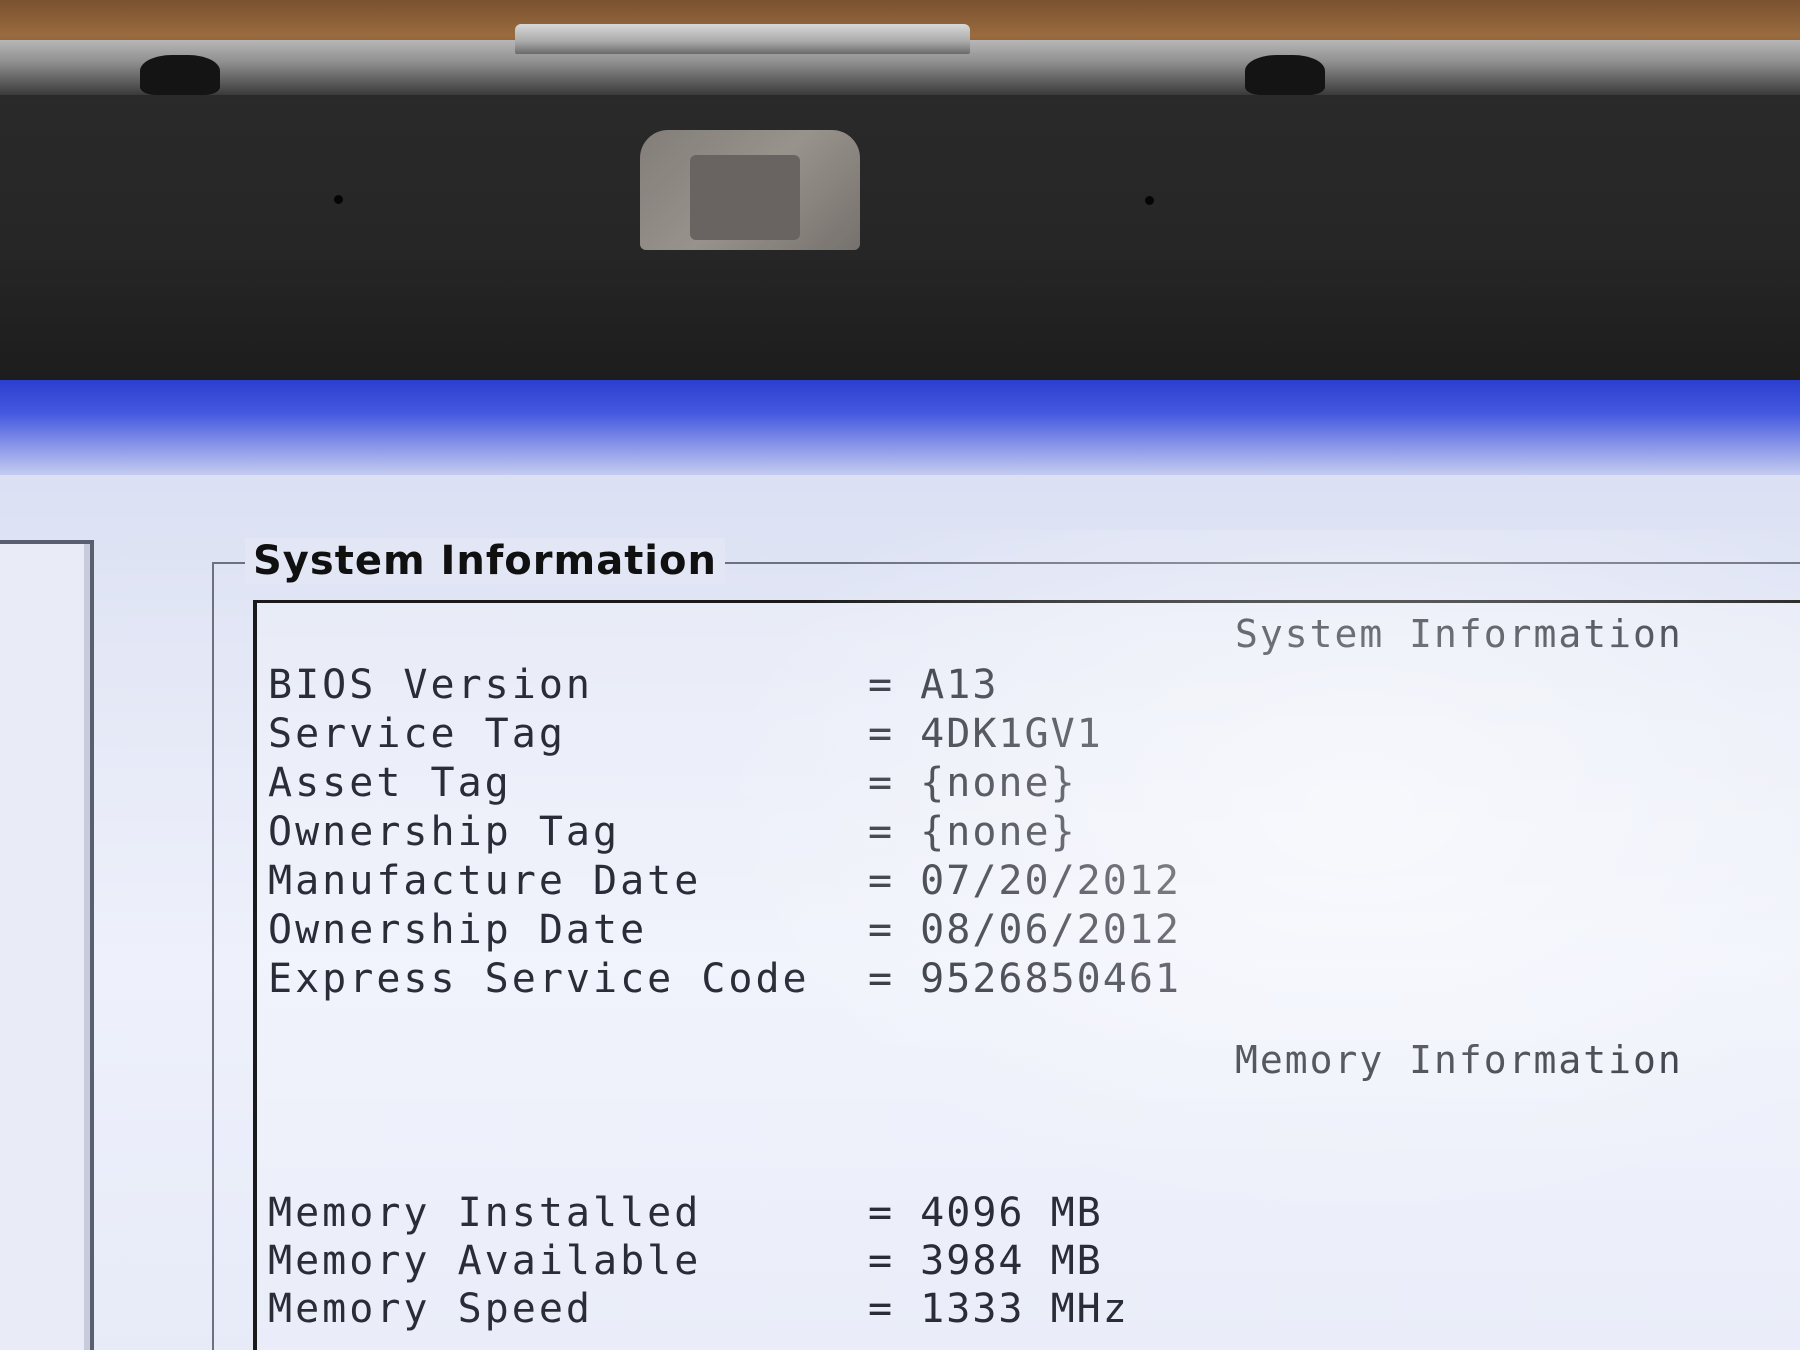 The image size is (1800, 1350). I want to click on lid-clip-left, so click(180, 75).